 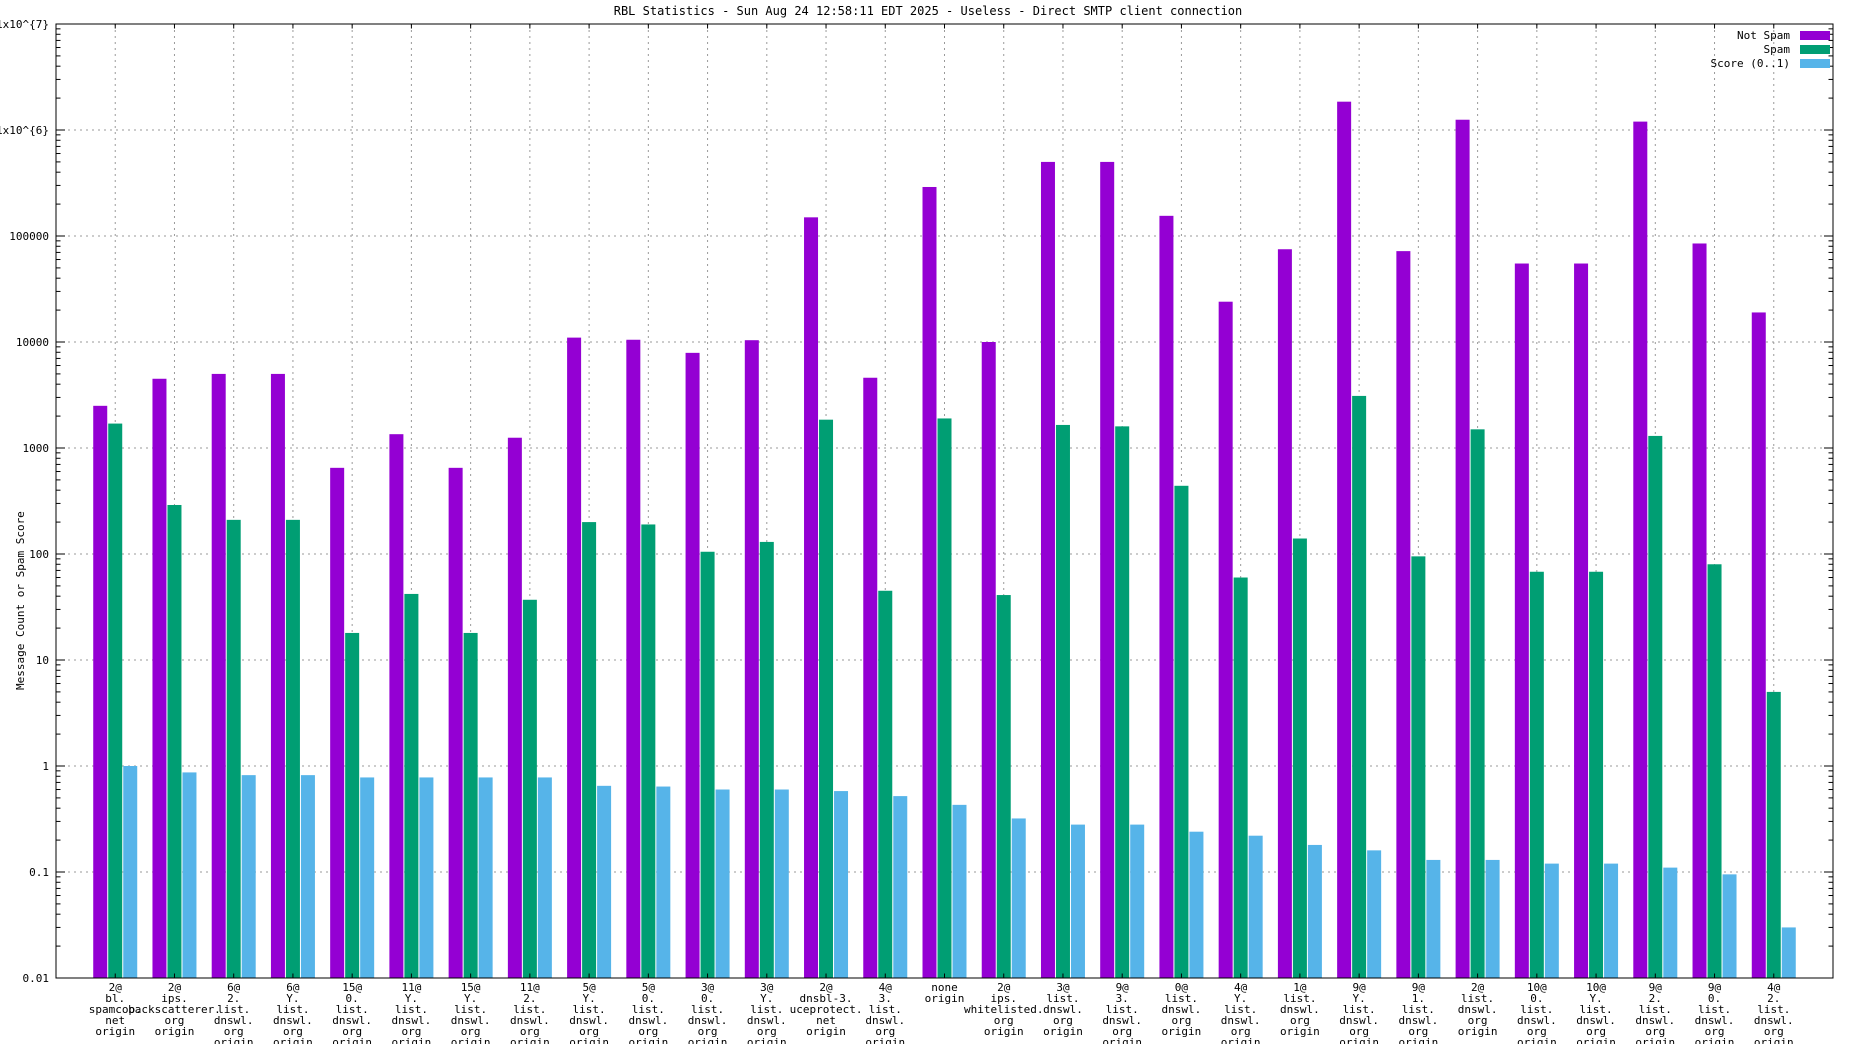 I want to click on legend-label: Spam, so click(x=1777, y=49).